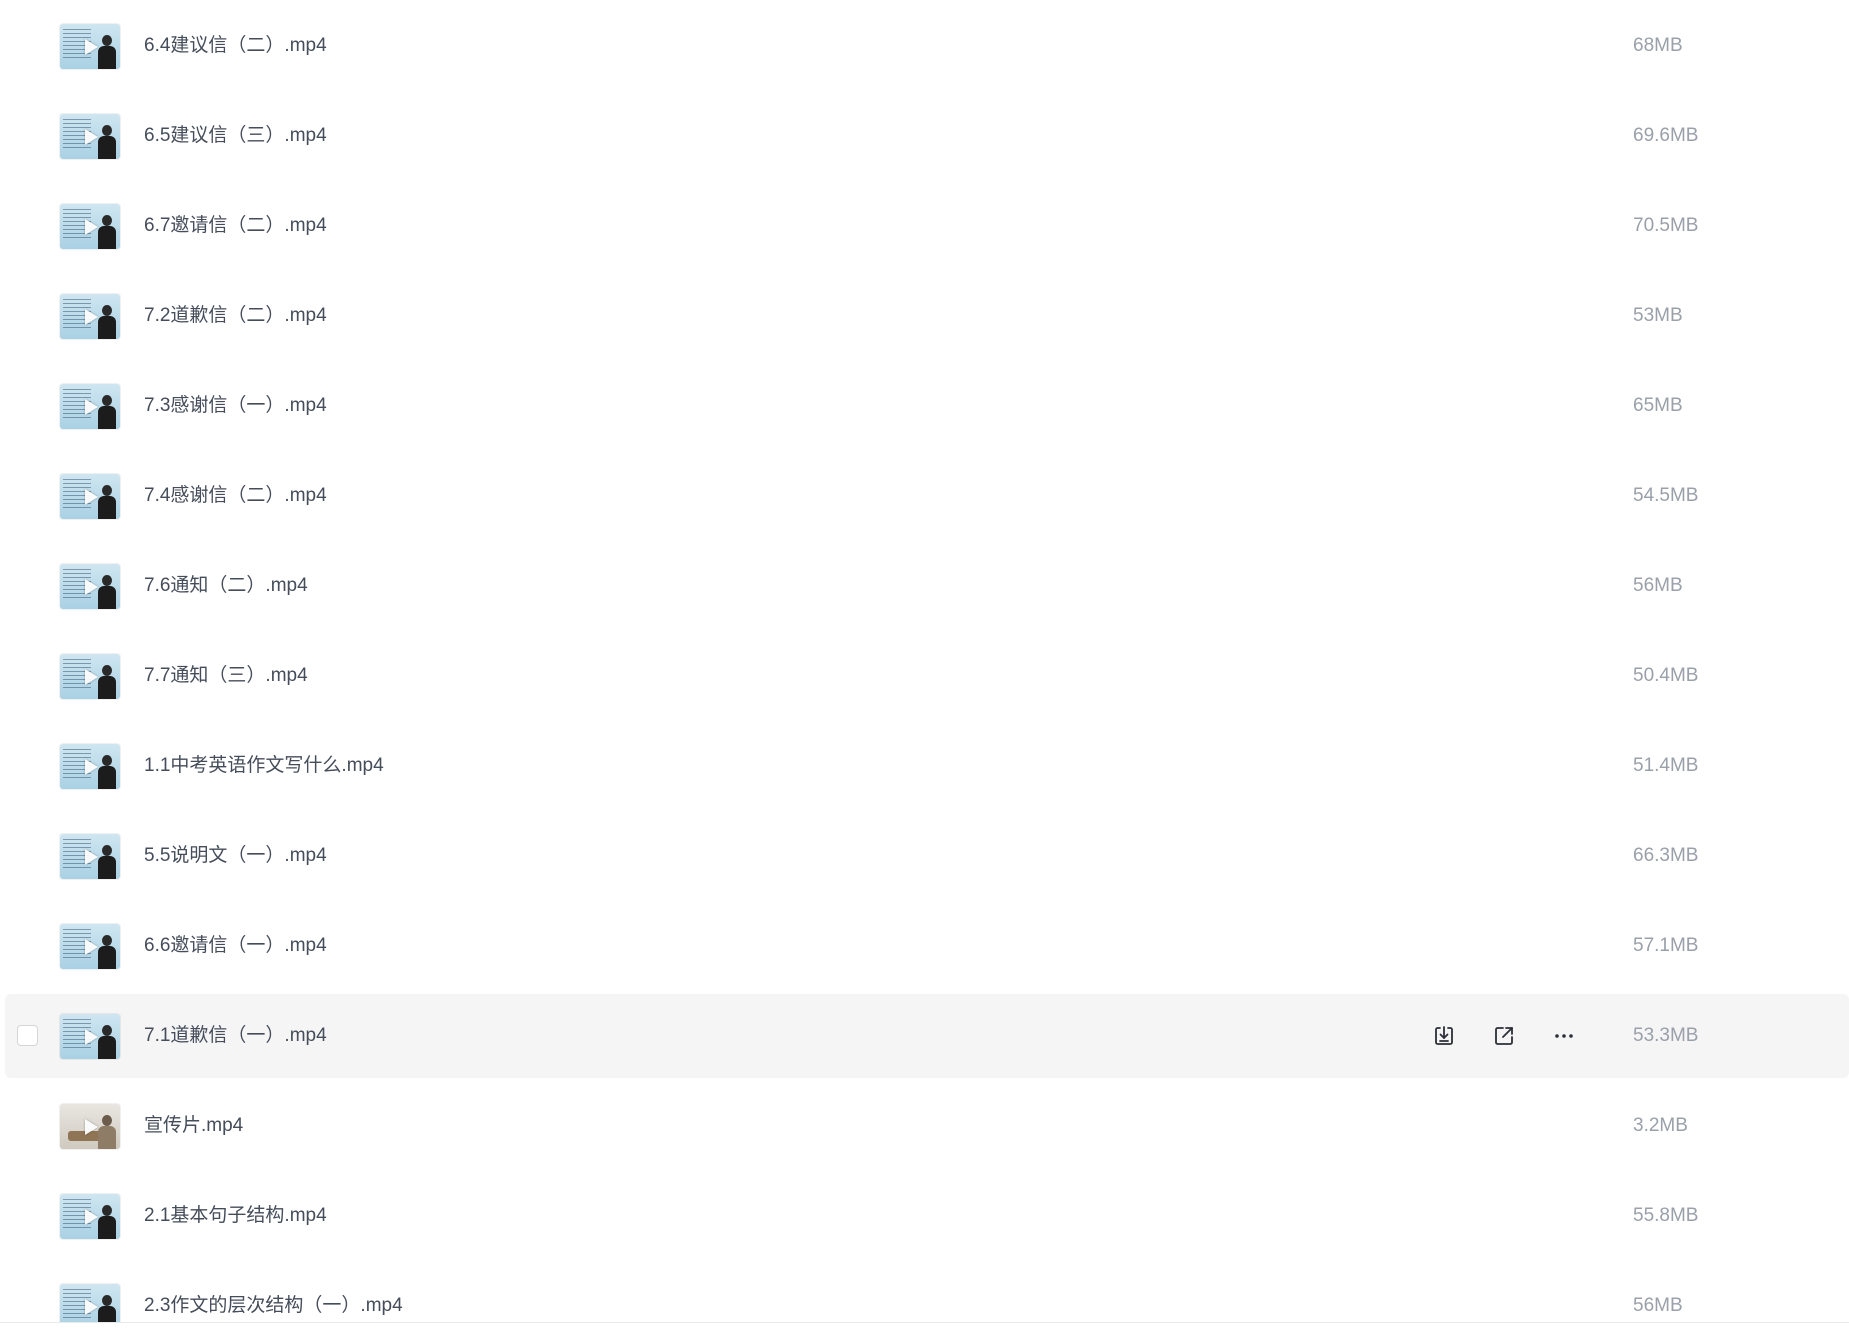  I want to click on more-icon, so click(1564, 1036).